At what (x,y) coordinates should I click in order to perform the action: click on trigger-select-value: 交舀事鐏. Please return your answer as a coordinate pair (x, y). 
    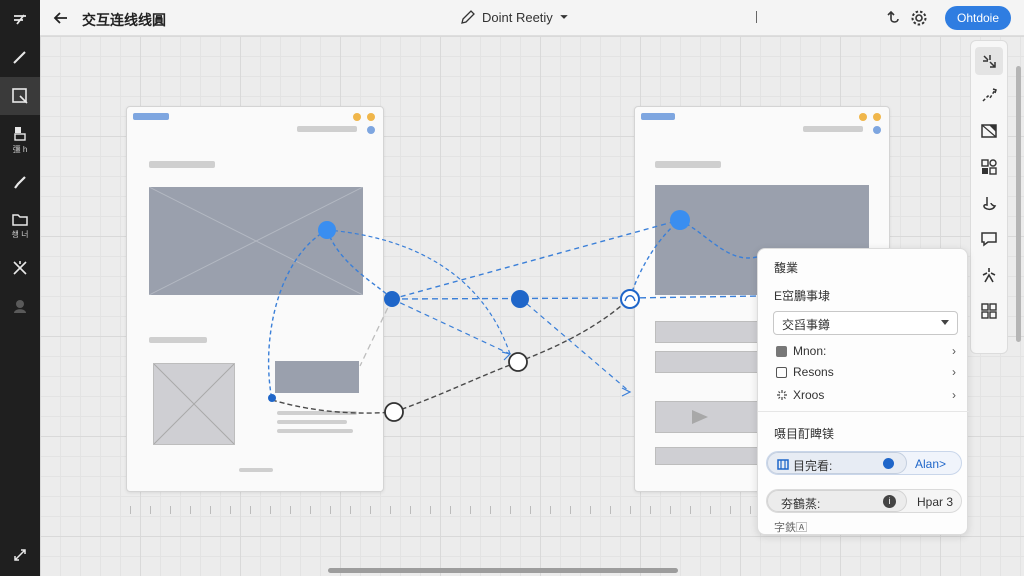
    Looking at the image, I should click on (806, 325).